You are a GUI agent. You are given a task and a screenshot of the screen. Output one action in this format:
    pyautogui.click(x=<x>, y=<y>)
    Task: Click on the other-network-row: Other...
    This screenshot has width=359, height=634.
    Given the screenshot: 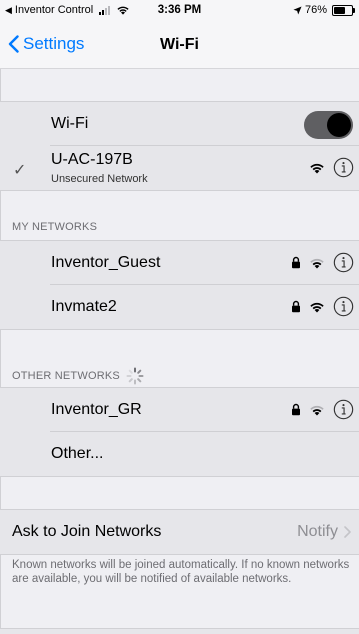 What is the action you would take?
    pyautogui.click(x=179, y=454)
    